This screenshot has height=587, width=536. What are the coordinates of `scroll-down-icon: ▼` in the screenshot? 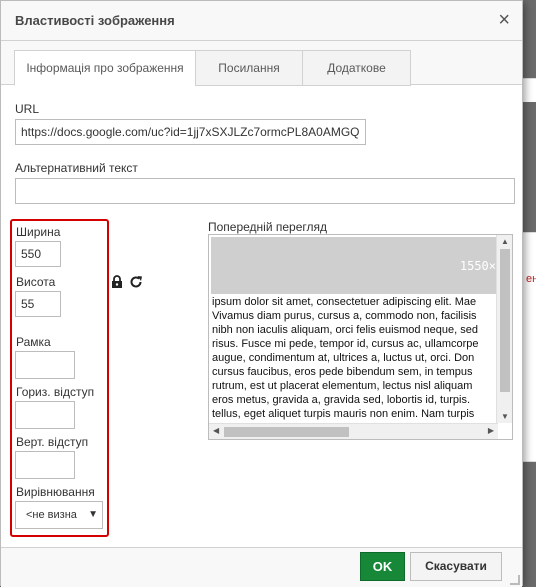 It's located at (505, 416).